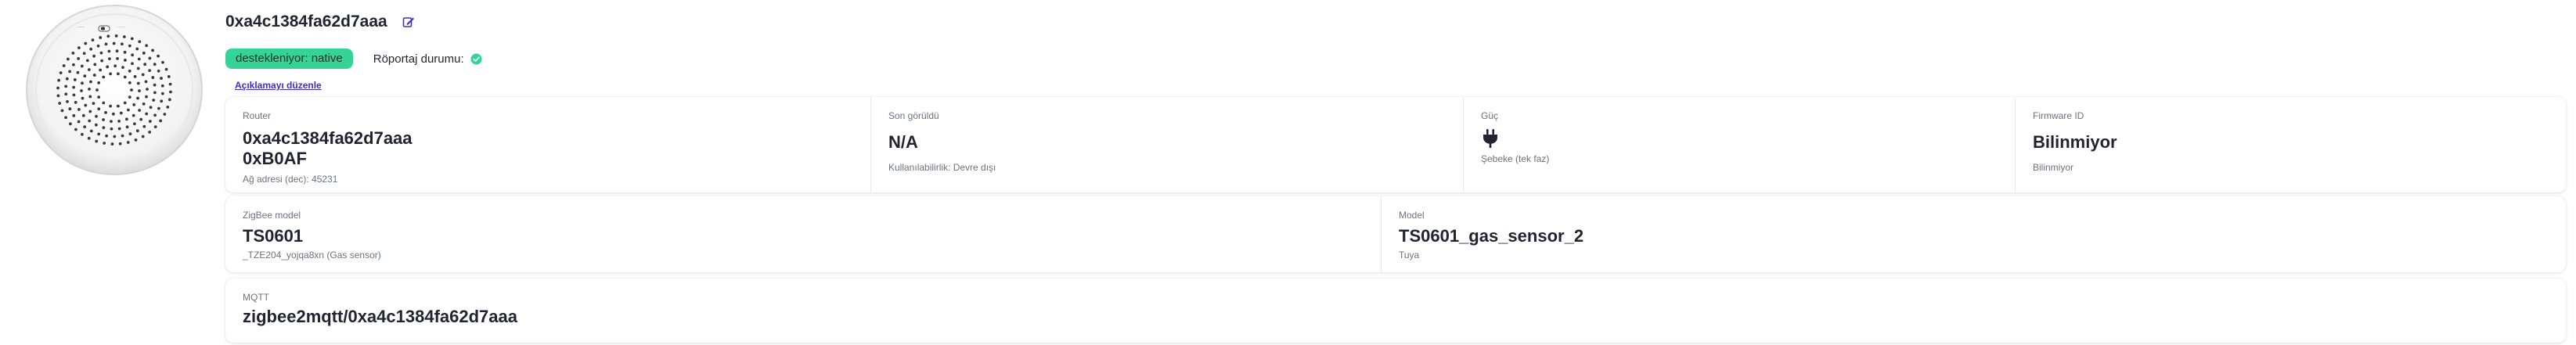 The image size is (2576, 345). What do you see at coordinates (1412, 215) in the screenshot?
I see `stat-title: Model` at bounding box center [1412, 215].